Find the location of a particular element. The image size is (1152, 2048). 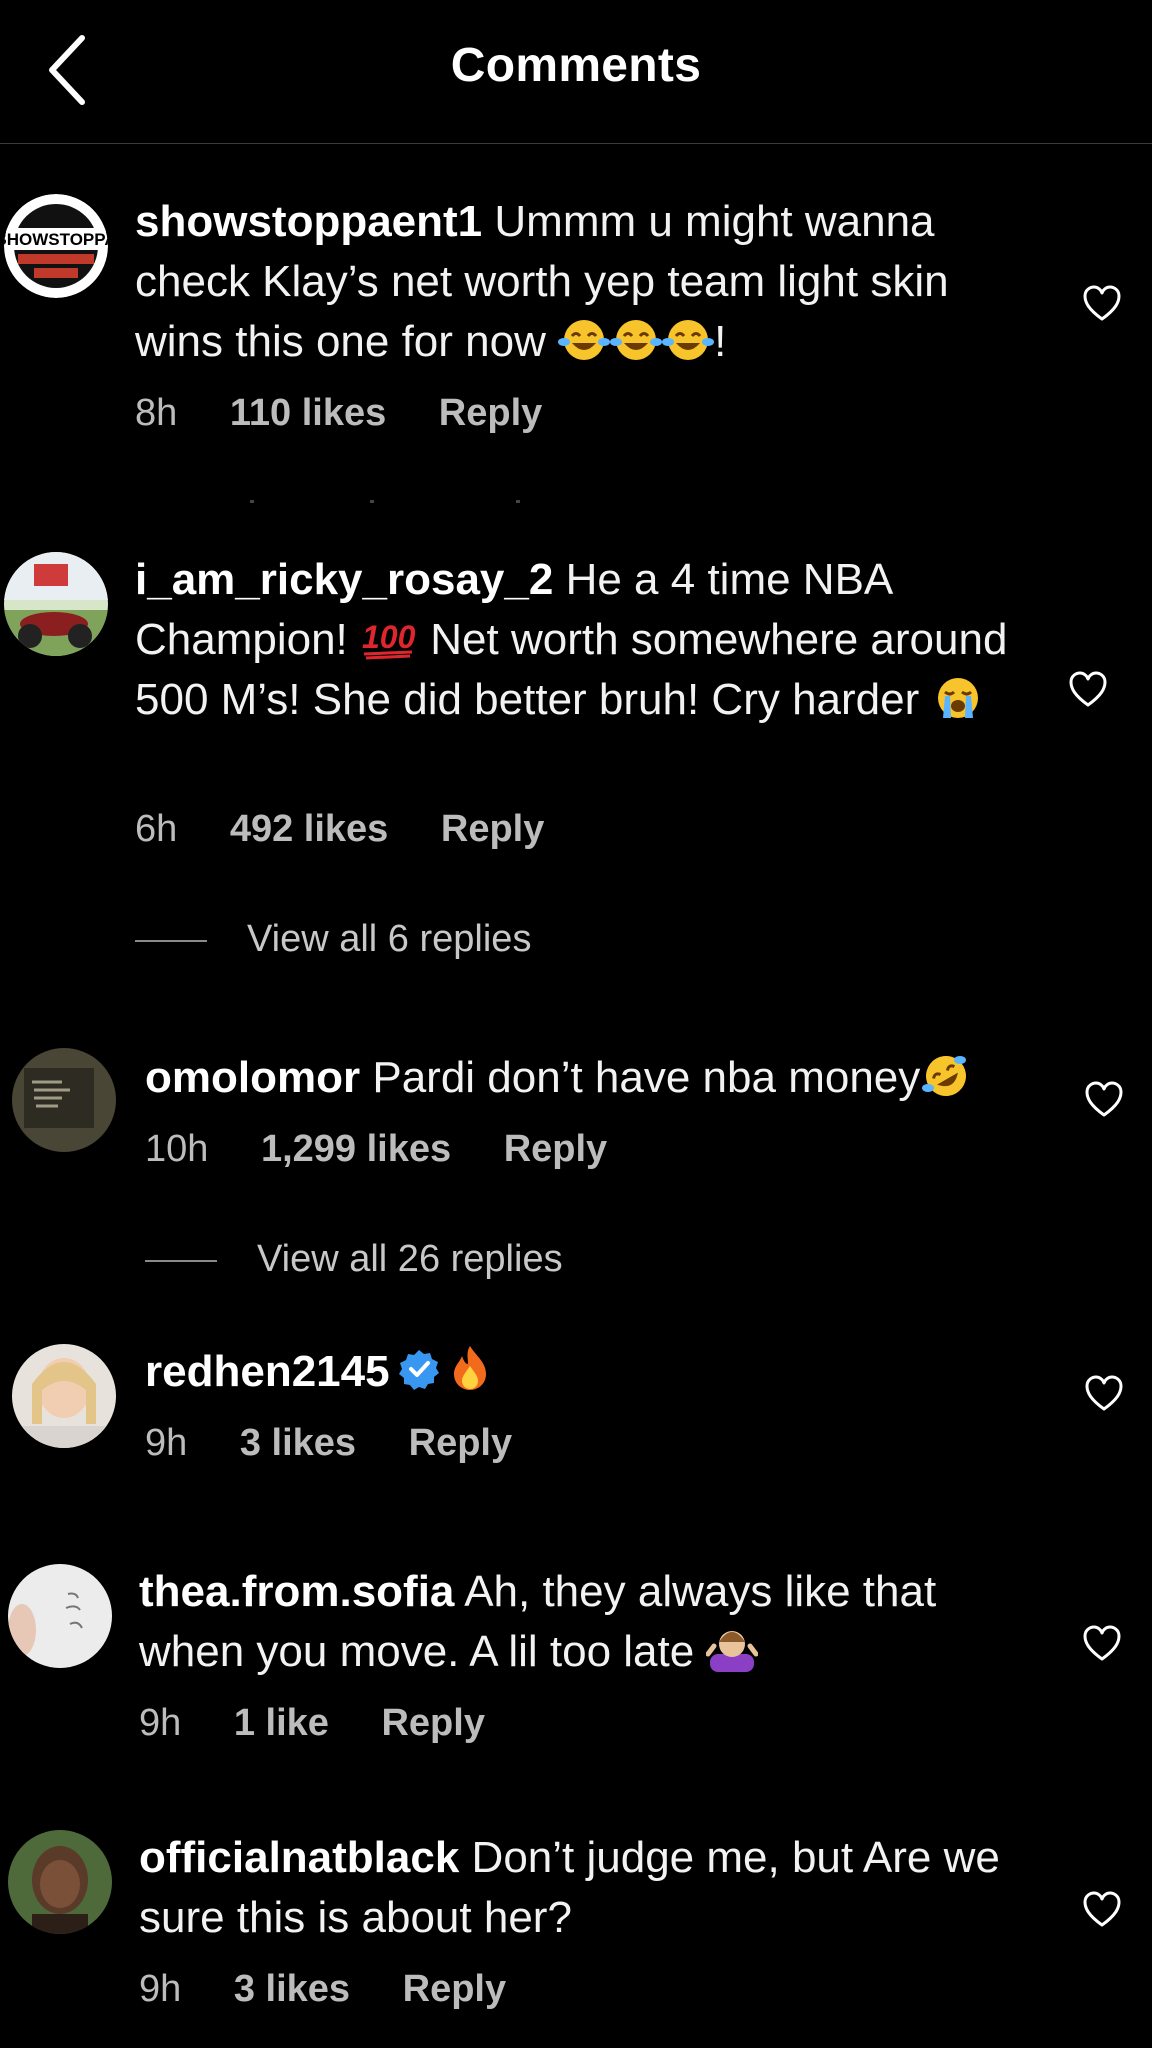

timestamp: 8h is located at coordinates (156, 413).